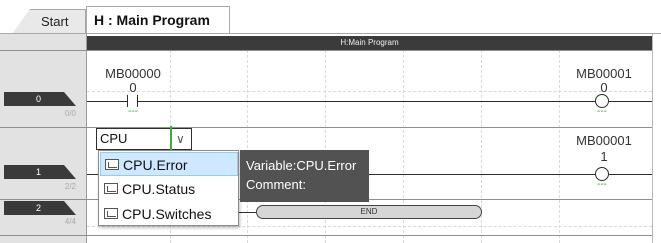  I want to click on autocomplete-item-label: CPU.Switches, so click(167, 214).